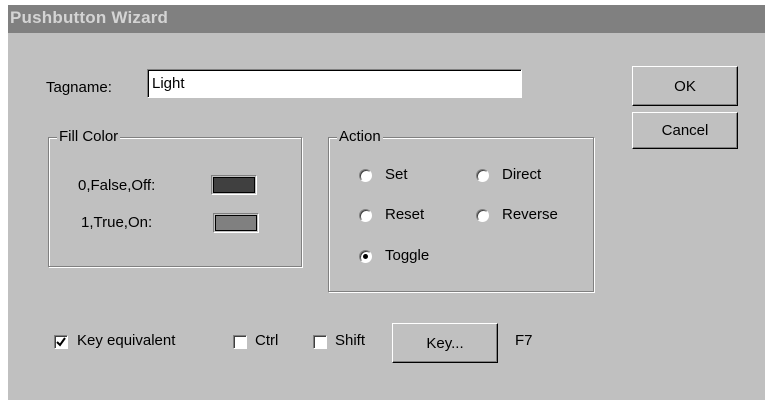  Describe the element at coordinates (386, 19) in the screenshot. I see `title-bar: Pushbutton Wizard` at that location.